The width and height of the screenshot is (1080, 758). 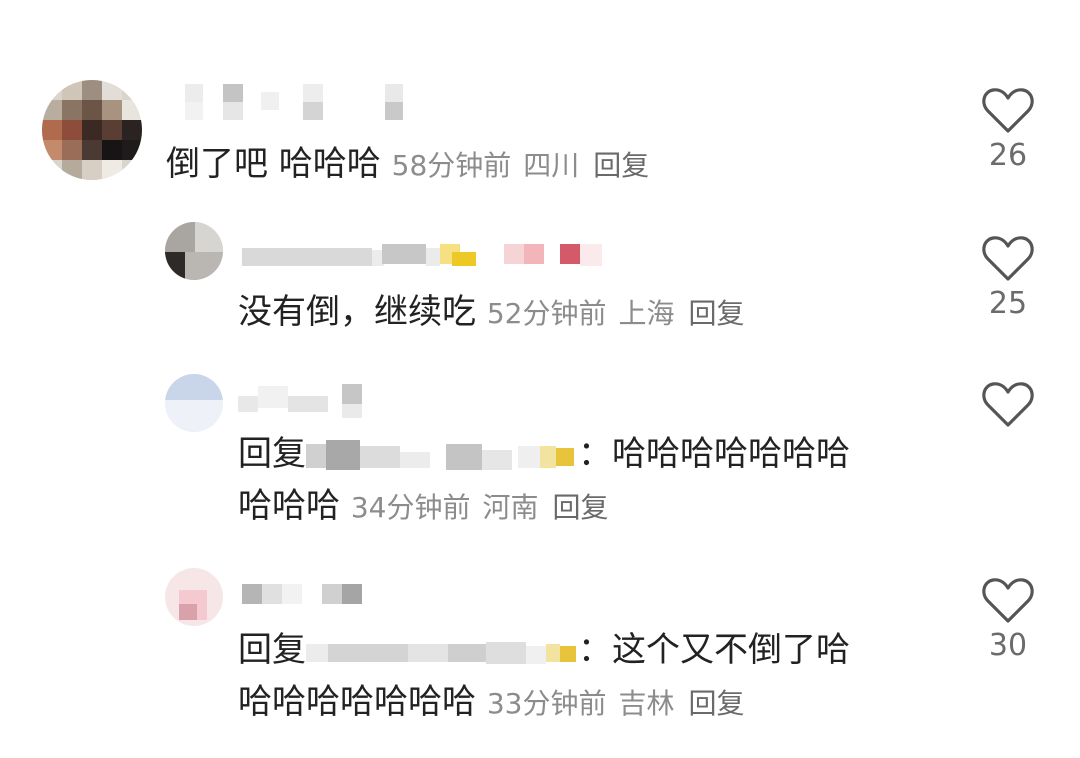 What do you see at coordinates (544, 677) in the screenshot?
I see `comment-text: 回复 ：这个又不倒了哈 哈哈哈哈哈哈哈 33分钟前 吉林 回复` at bounding box center [544, 677].